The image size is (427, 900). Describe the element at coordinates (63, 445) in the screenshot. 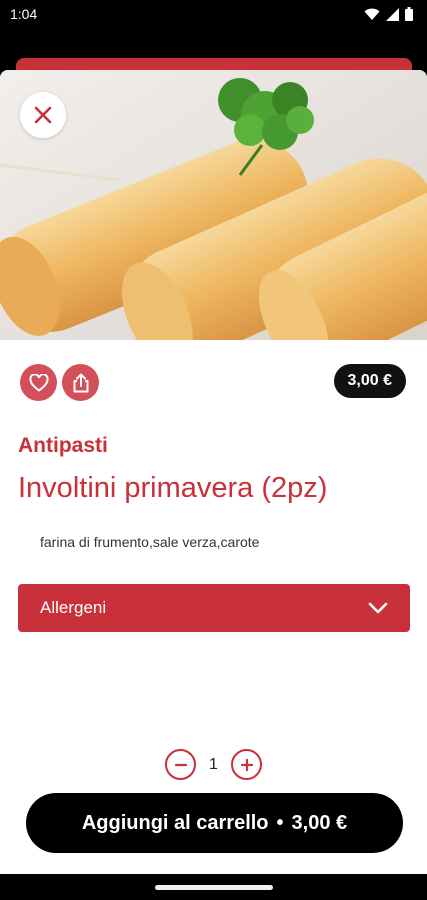

I see `product-category: Antipasti` at that location.